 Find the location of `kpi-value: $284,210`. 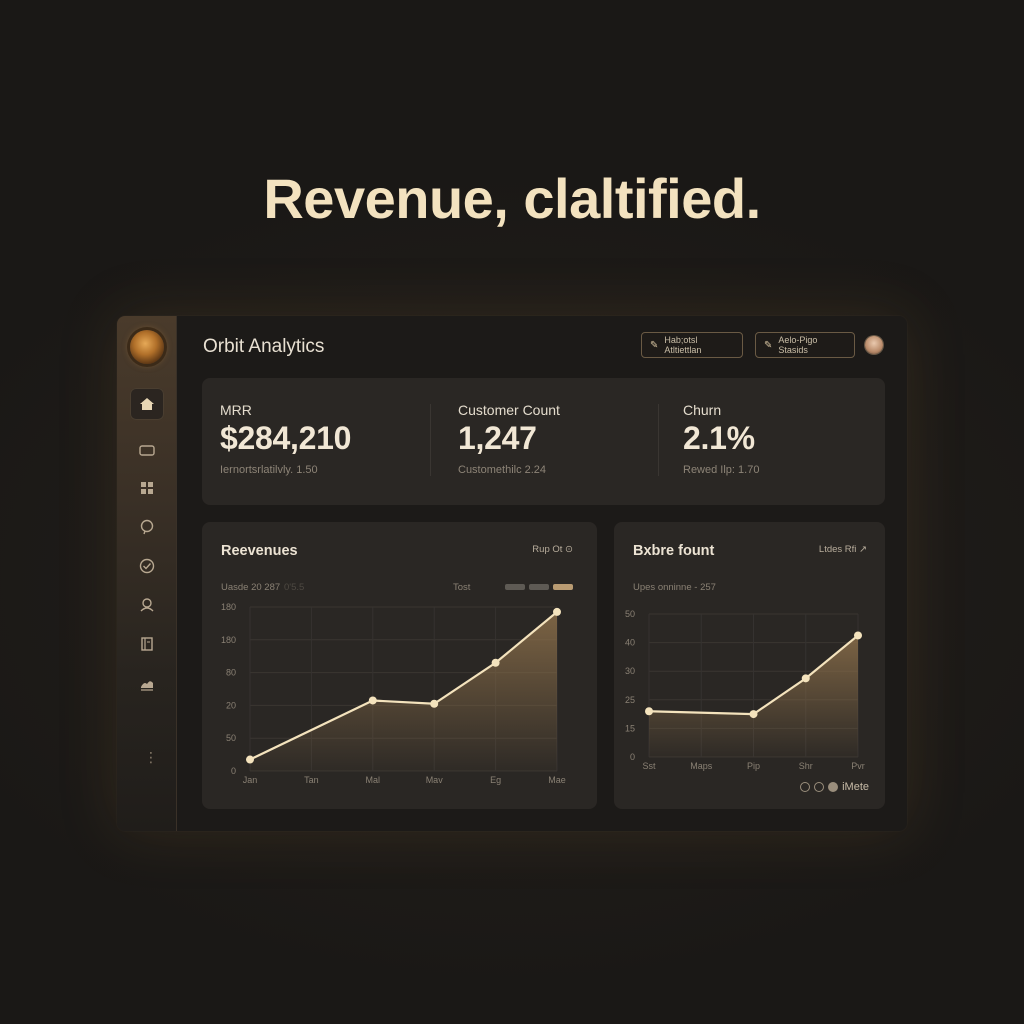

kpi-value: $284,210 is located at coordinates (286, 438).